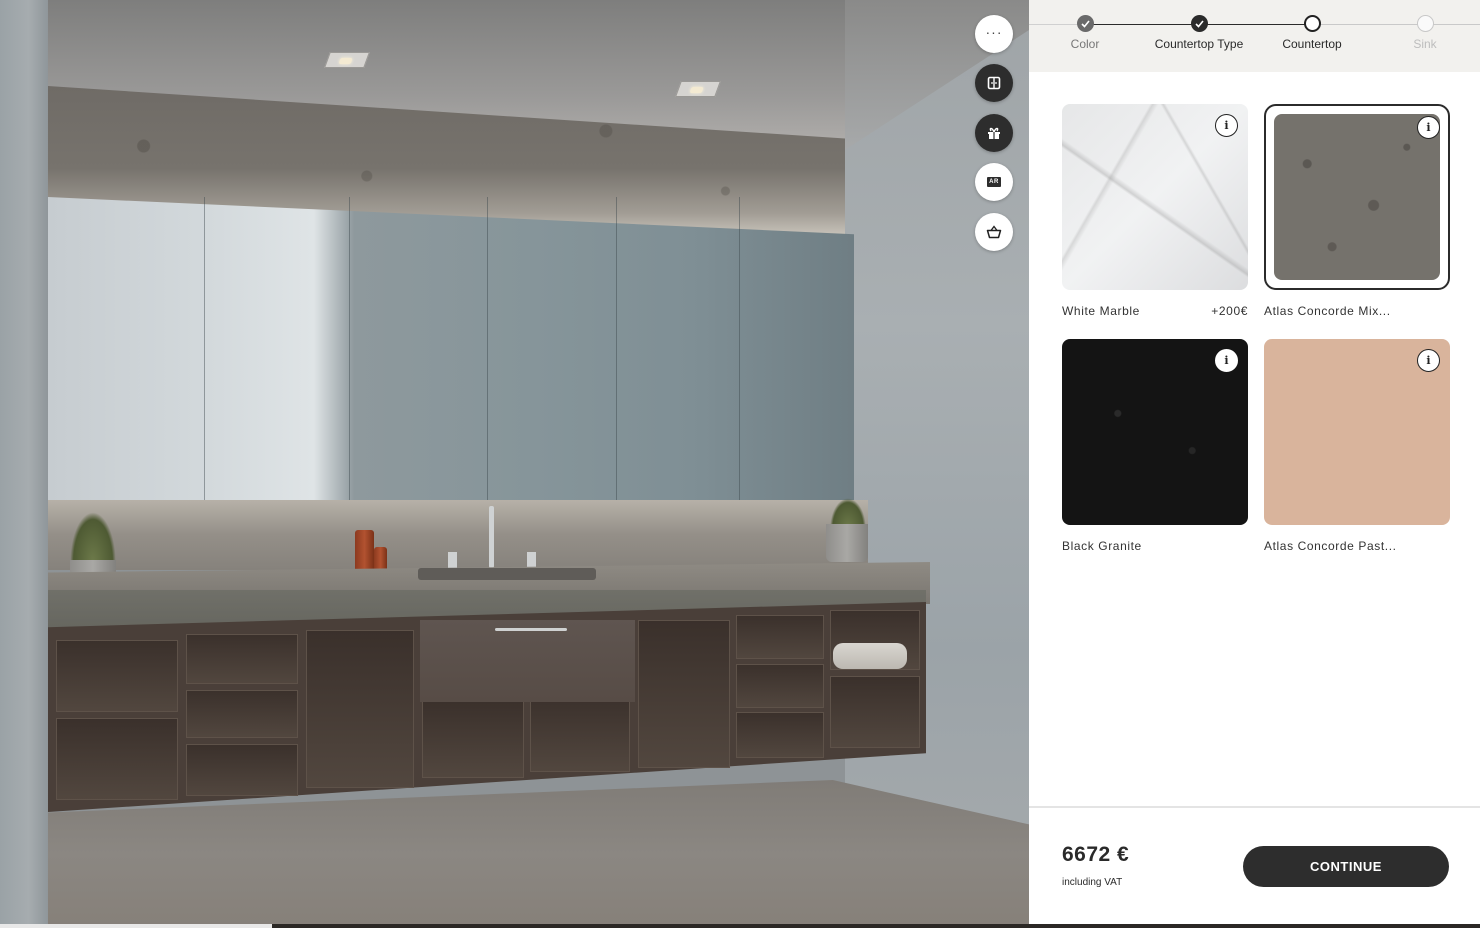 Image resolution: width=1480 pixels, height=928 pixels. I want to click on progress-stepper: Color Countertop Type Countertop Sink, so click(1254, 36).